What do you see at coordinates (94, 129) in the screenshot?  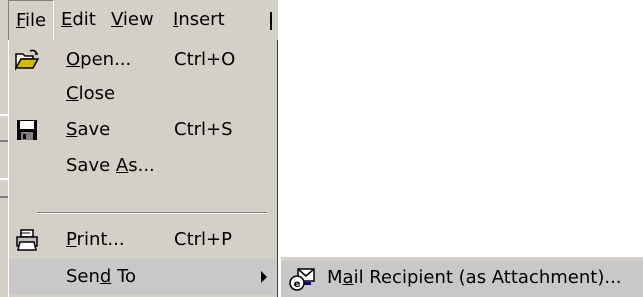 I see `save-label: ave` at bounding box center [94, 129].